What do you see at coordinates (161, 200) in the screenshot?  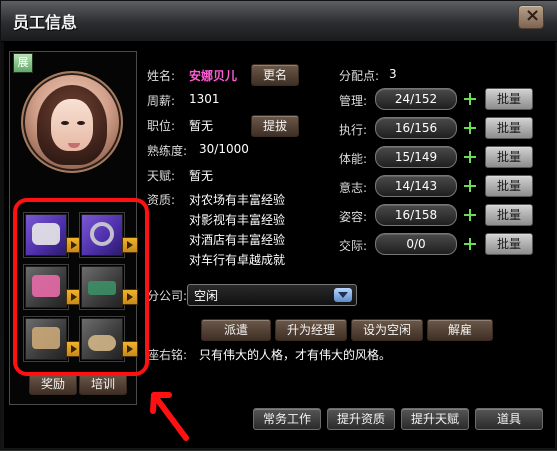 I see `qualification-label: 资质:` at bounding box center [161, 200].